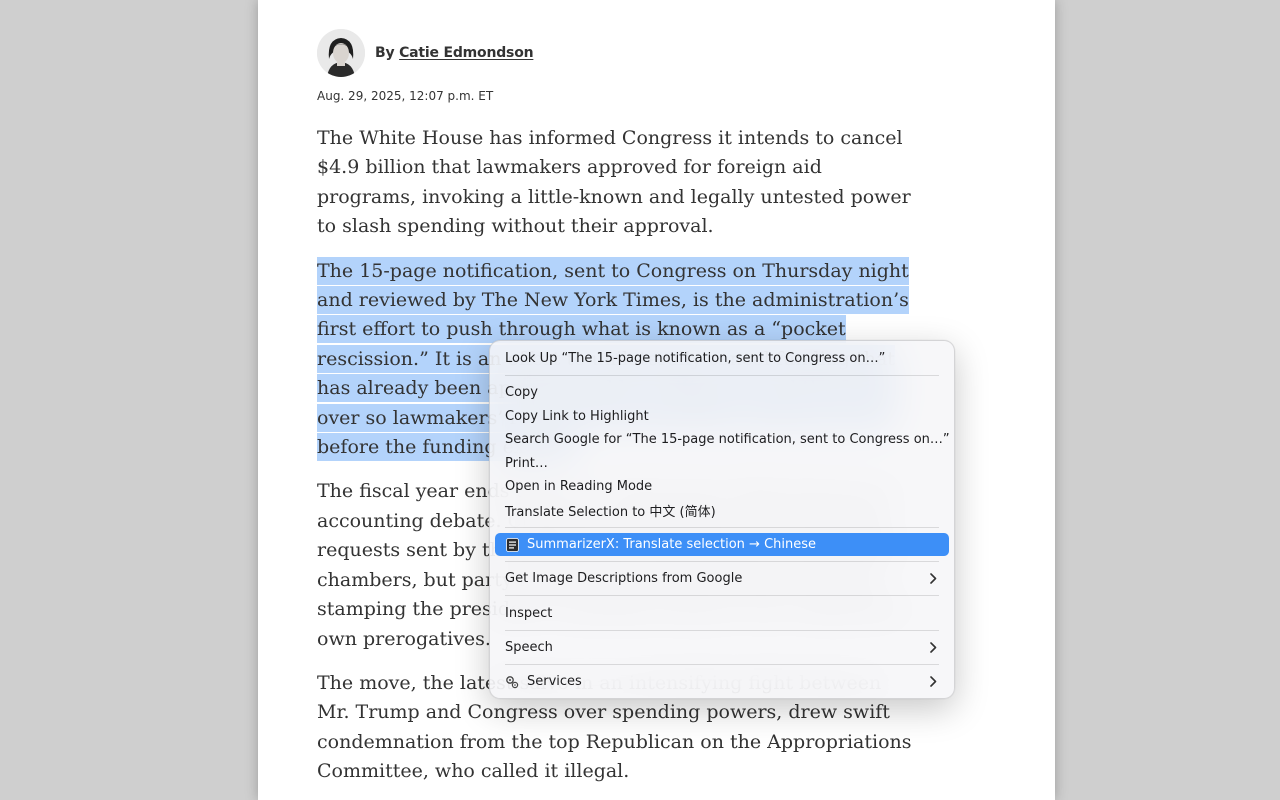 This screenshot has height=800, width=1280. Describe the element at coordinates (722, 486) in the screenshot. I see `menu-open-reading-mode: Open in Reading Mode` at that location.